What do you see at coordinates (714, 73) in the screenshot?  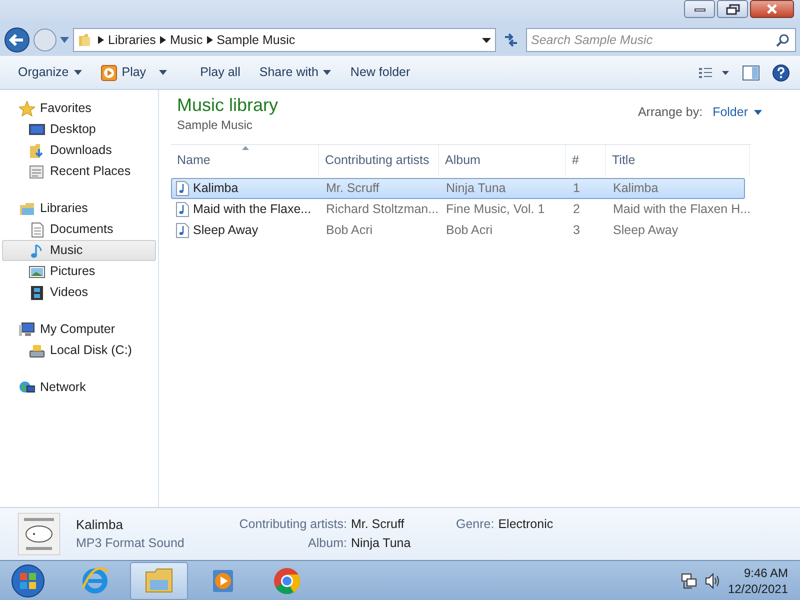 I see `view-options-icon` at bounding box center [714, 73].